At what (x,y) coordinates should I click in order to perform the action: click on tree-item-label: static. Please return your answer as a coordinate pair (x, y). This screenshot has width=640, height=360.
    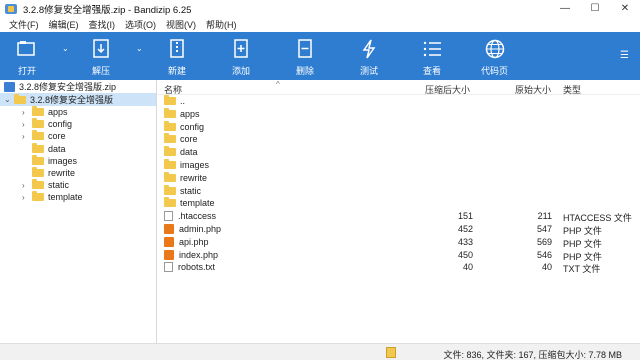
    Looking at the image, I should click on (59, 185).